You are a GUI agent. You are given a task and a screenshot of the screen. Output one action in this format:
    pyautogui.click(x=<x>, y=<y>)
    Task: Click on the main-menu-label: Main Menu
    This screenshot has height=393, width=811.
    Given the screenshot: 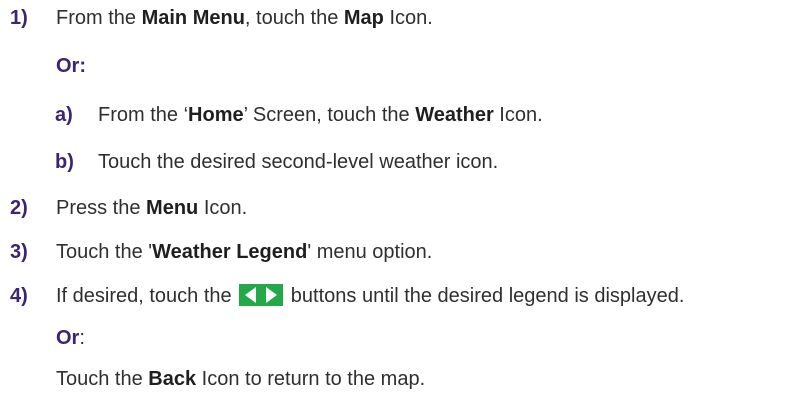 What is the action you would take?
    pyautogui.click(x=193, y=18)
    